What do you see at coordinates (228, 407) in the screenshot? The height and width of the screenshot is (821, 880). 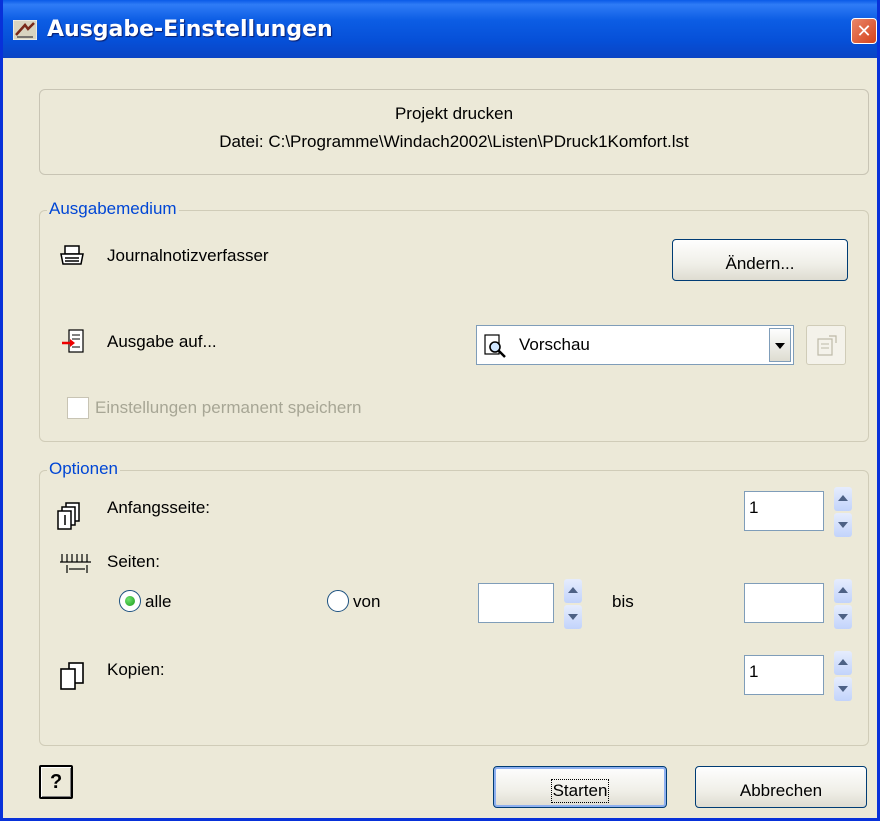 I see `save-permanent-label: Einstellungen permanent speichern` at bounding box center [228, 407].